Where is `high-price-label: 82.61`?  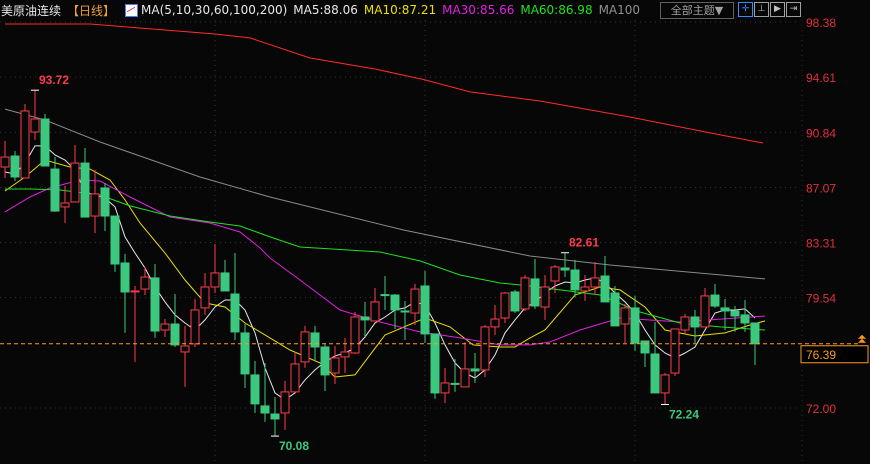
high-price-label: 82.61 is located at coordinates (584, 243).